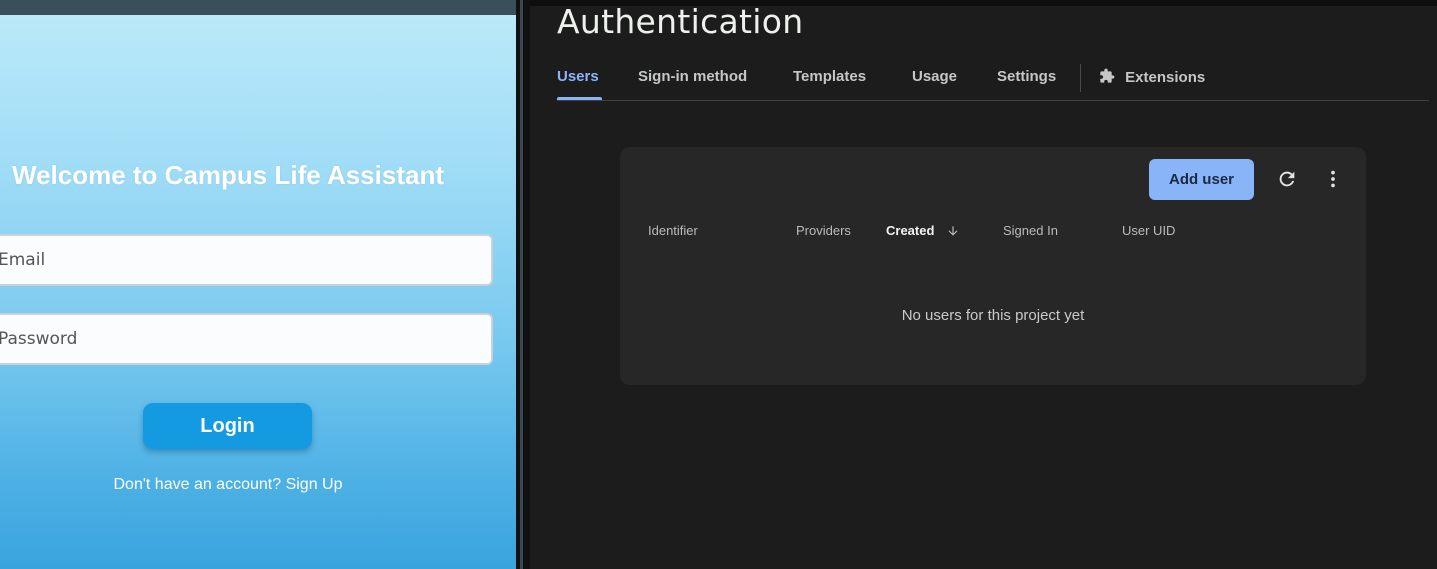 The height and width of the screenshot is (569, 1437). I want to click on tab-extensions: Extensions, so click(1152, 77).